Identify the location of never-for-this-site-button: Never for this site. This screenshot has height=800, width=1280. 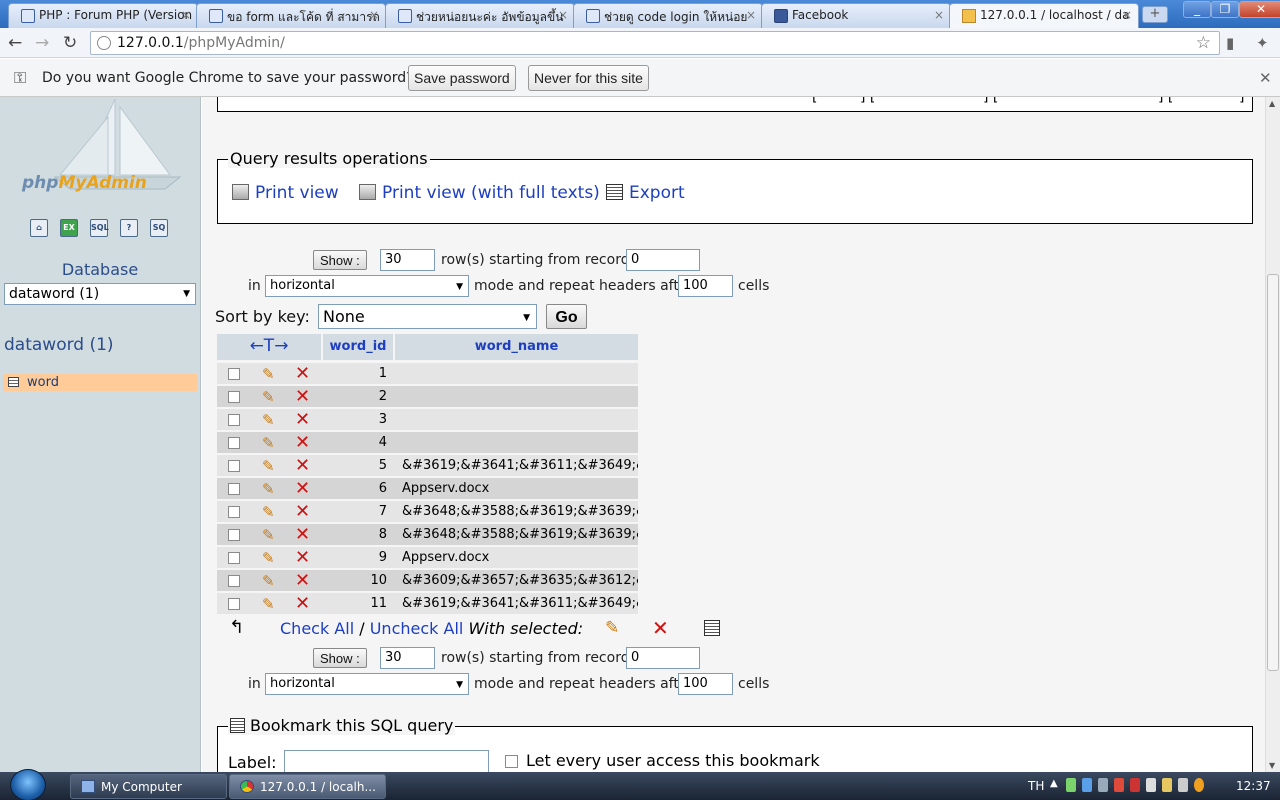
(588, 78).